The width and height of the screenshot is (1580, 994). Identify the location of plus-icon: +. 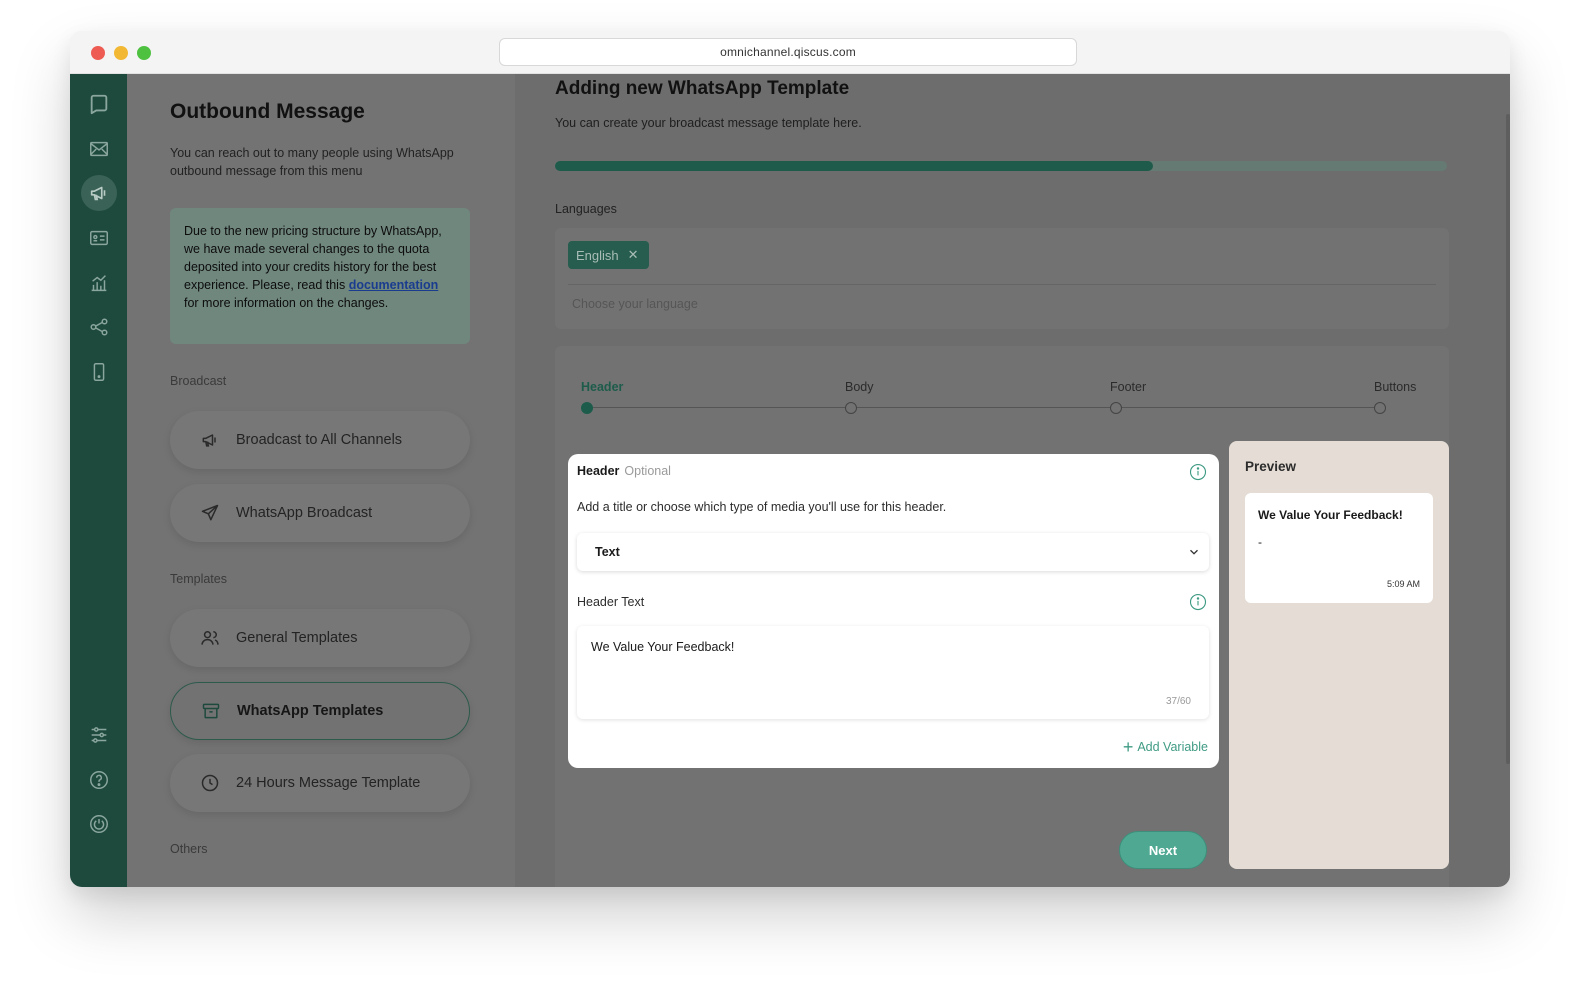
(1128, 747).